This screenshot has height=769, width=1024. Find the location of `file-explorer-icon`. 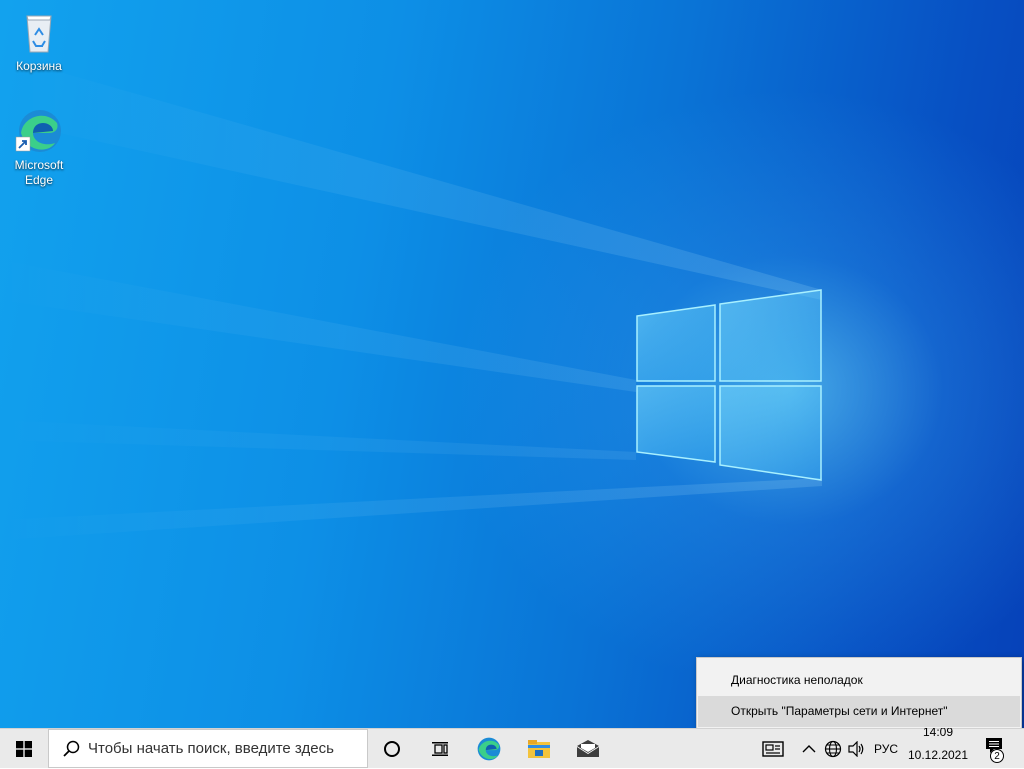

file-explorer-icon is located at coordinates (539, 749).